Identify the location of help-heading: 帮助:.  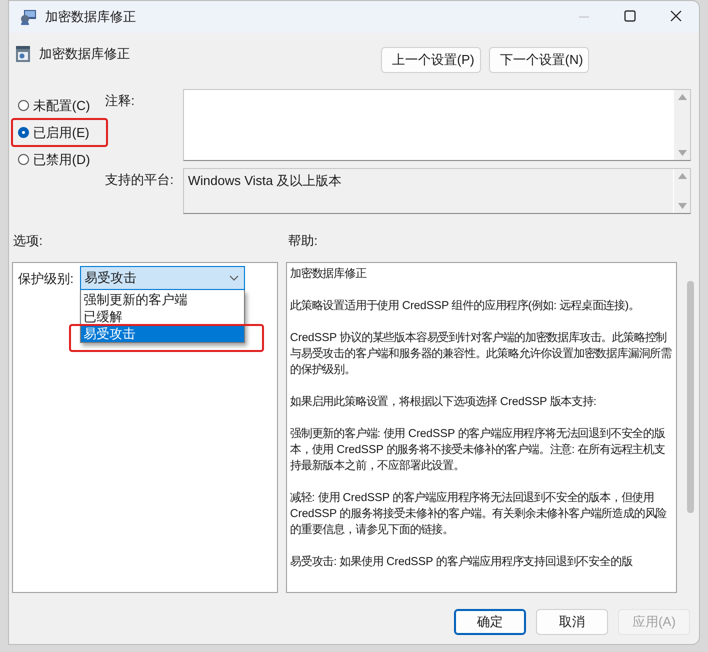
(303, 241).